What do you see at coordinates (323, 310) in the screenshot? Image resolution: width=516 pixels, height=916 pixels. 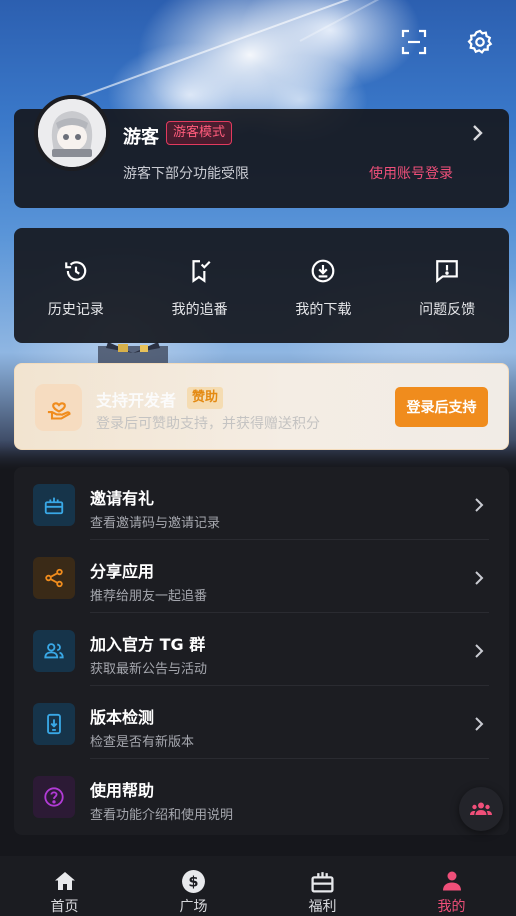 I see `my-downloads-label: 我的下载` at bounding box center [323, 310].